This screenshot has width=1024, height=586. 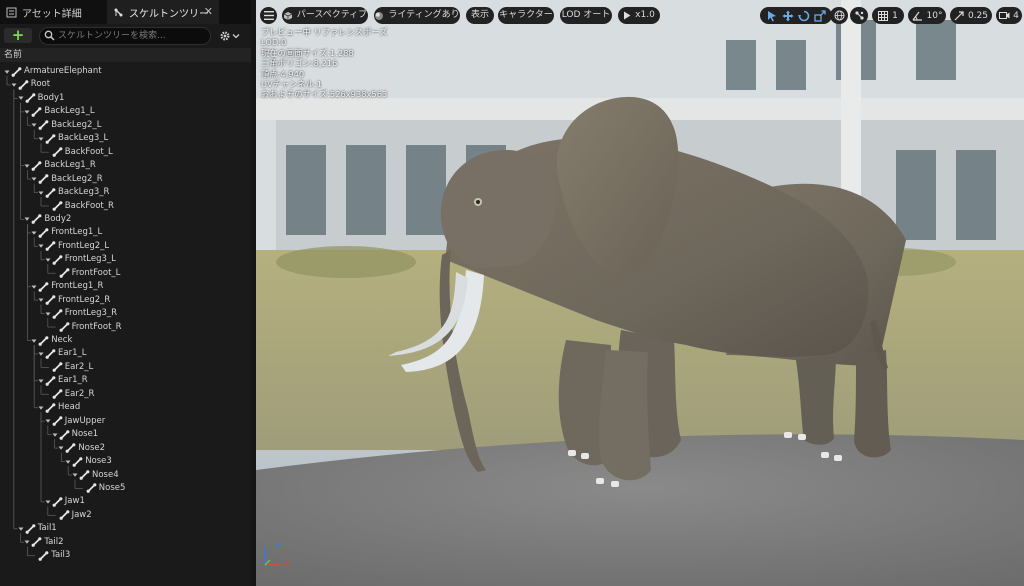 What do you see at coordinates (102, 488) in the screenshot?
I see `tree-row-nose5: Nose5` at bounding box center [102, 488].